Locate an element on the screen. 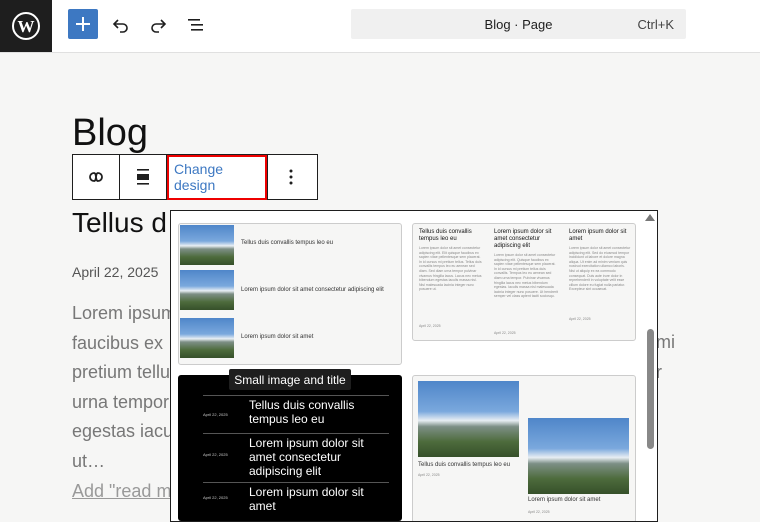 The height and width of the screenshot is (522, 760). excerpt-right-line: mi is located at coordinates (665, 342).